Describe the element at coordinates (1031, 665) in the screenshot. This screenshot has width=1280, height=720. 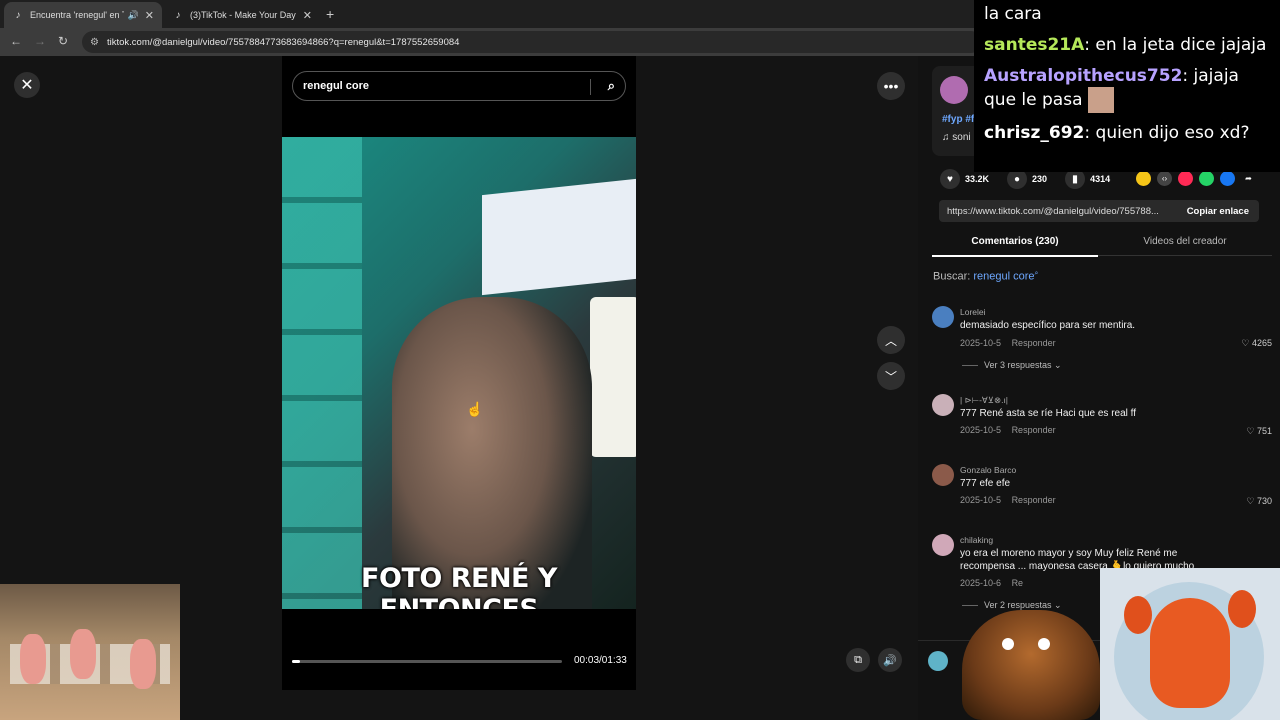
I see `isopod-sticker` at that location.